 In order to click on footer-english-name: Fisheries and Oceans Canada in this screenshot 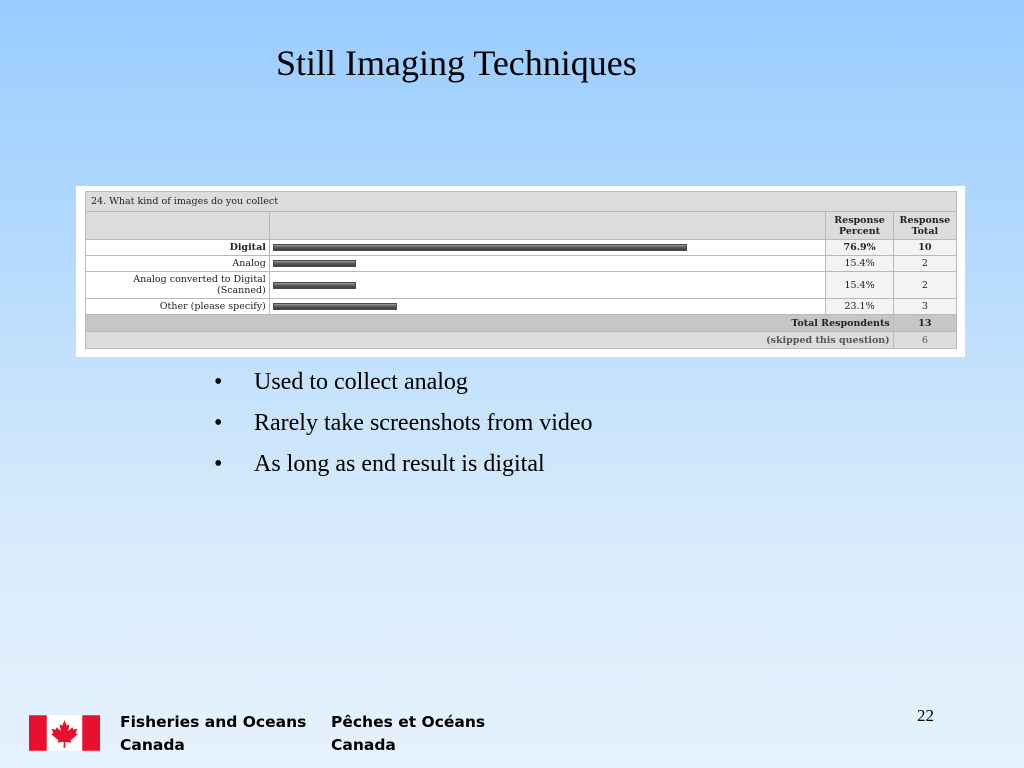, I will do `click(213, 734)`.